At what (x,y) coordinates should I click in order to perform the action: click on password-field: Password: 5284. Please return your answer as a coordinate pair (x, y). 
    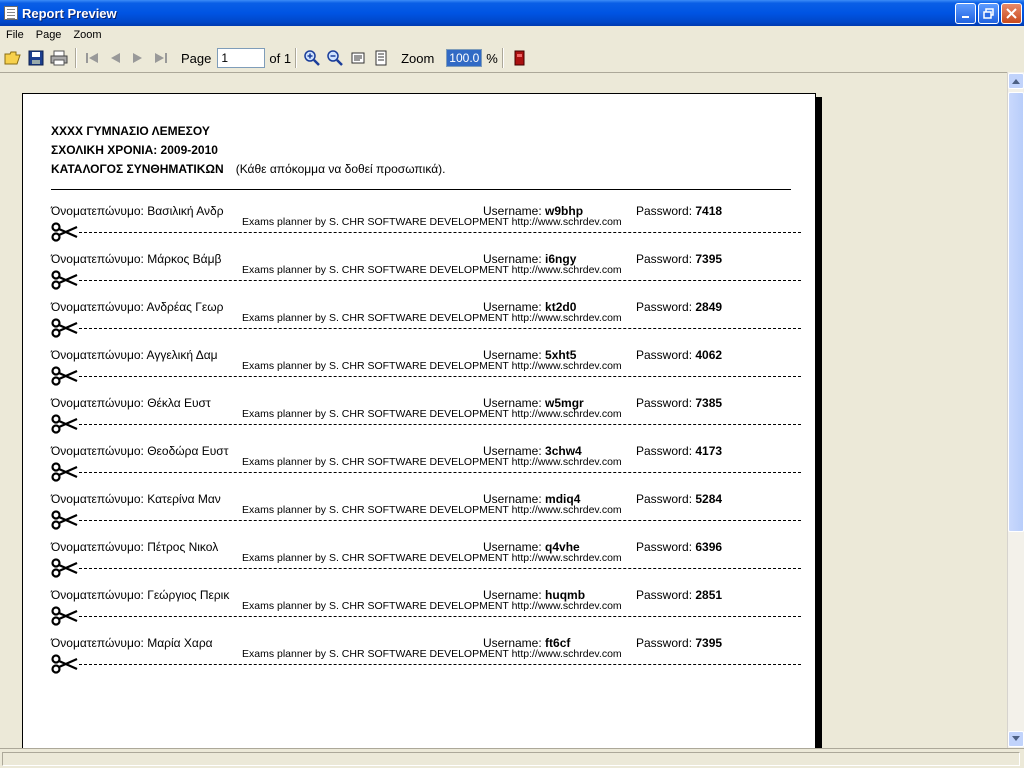
    Looking at the image, I should click on (679, 499).